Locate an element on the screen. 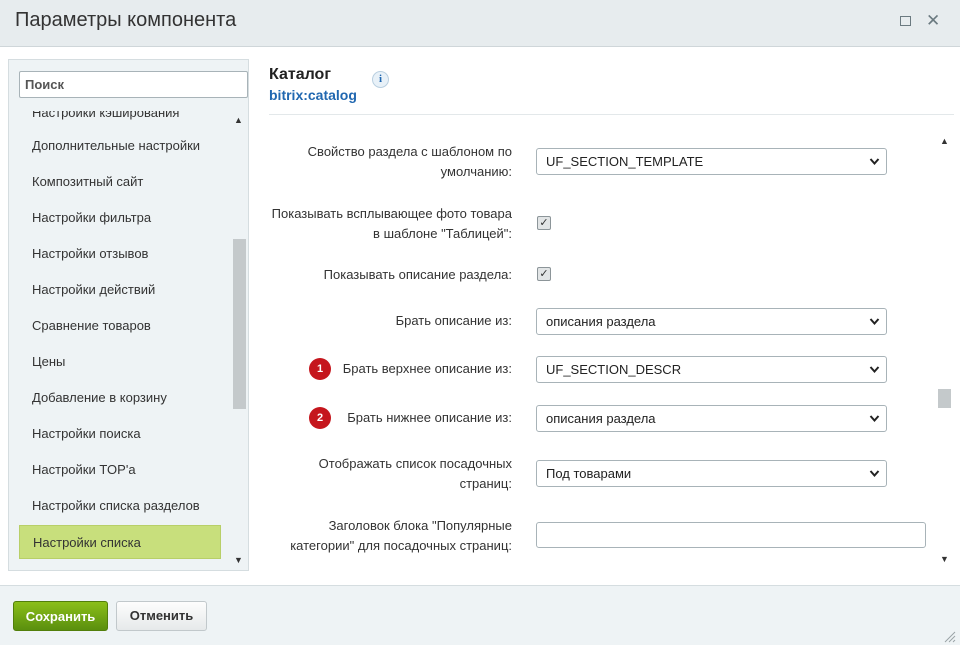  info-icon: i is located at coordinates (380, 79).